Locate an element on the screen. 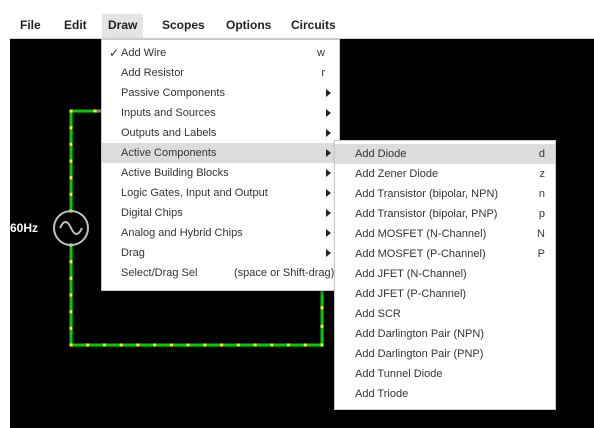 Image resolution: width=594 pixels, height=428 pixels. check-icon: ✓ is located at coordinates (114, 53).